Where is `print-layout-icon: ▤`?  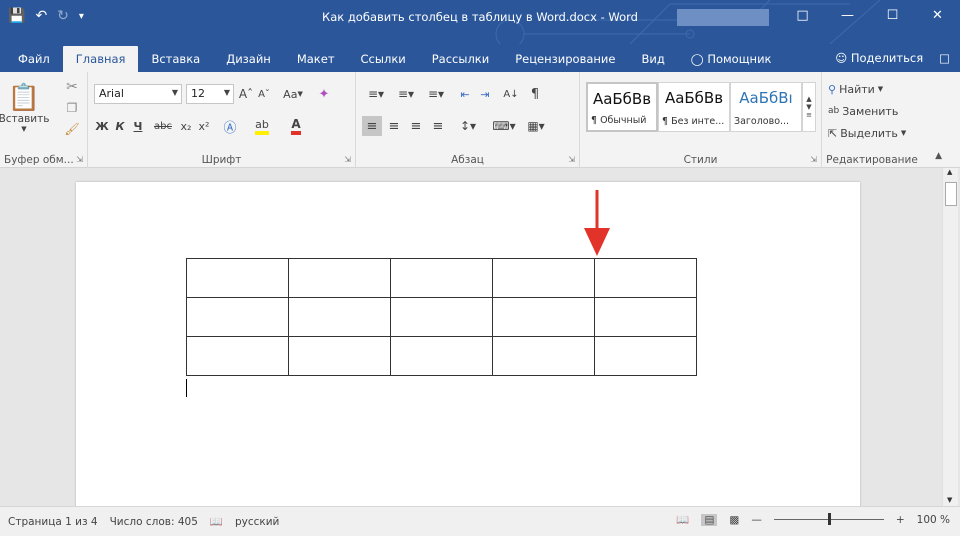
print-layout-icon: ▤ is located at coordinates (709, 519).